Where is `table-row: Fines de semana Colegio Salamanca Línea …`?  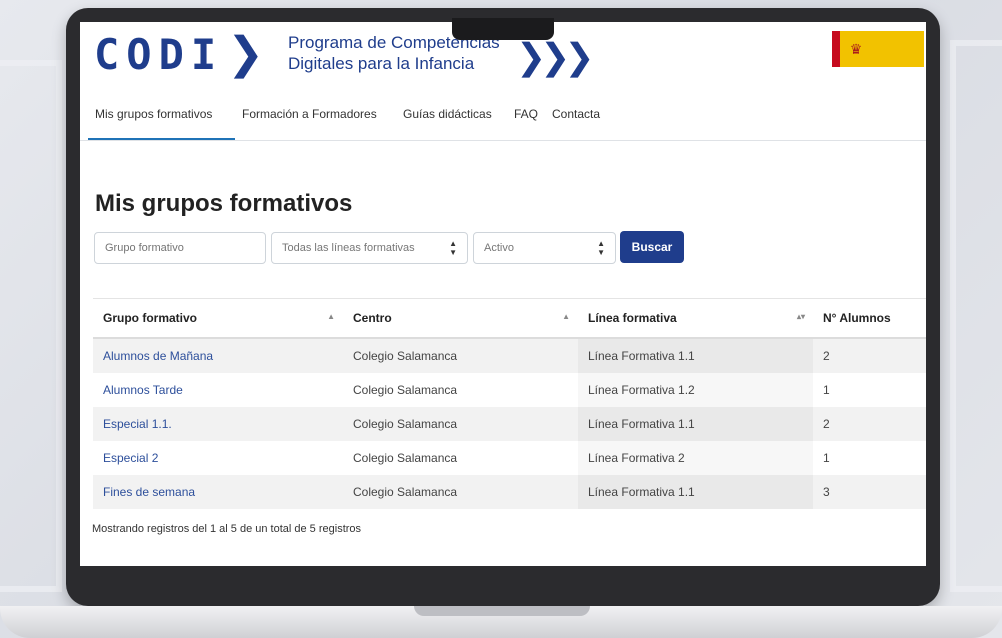
table-row: Fines de semana Colegio Salamanca Línea … is located at coordinates (509, 492).